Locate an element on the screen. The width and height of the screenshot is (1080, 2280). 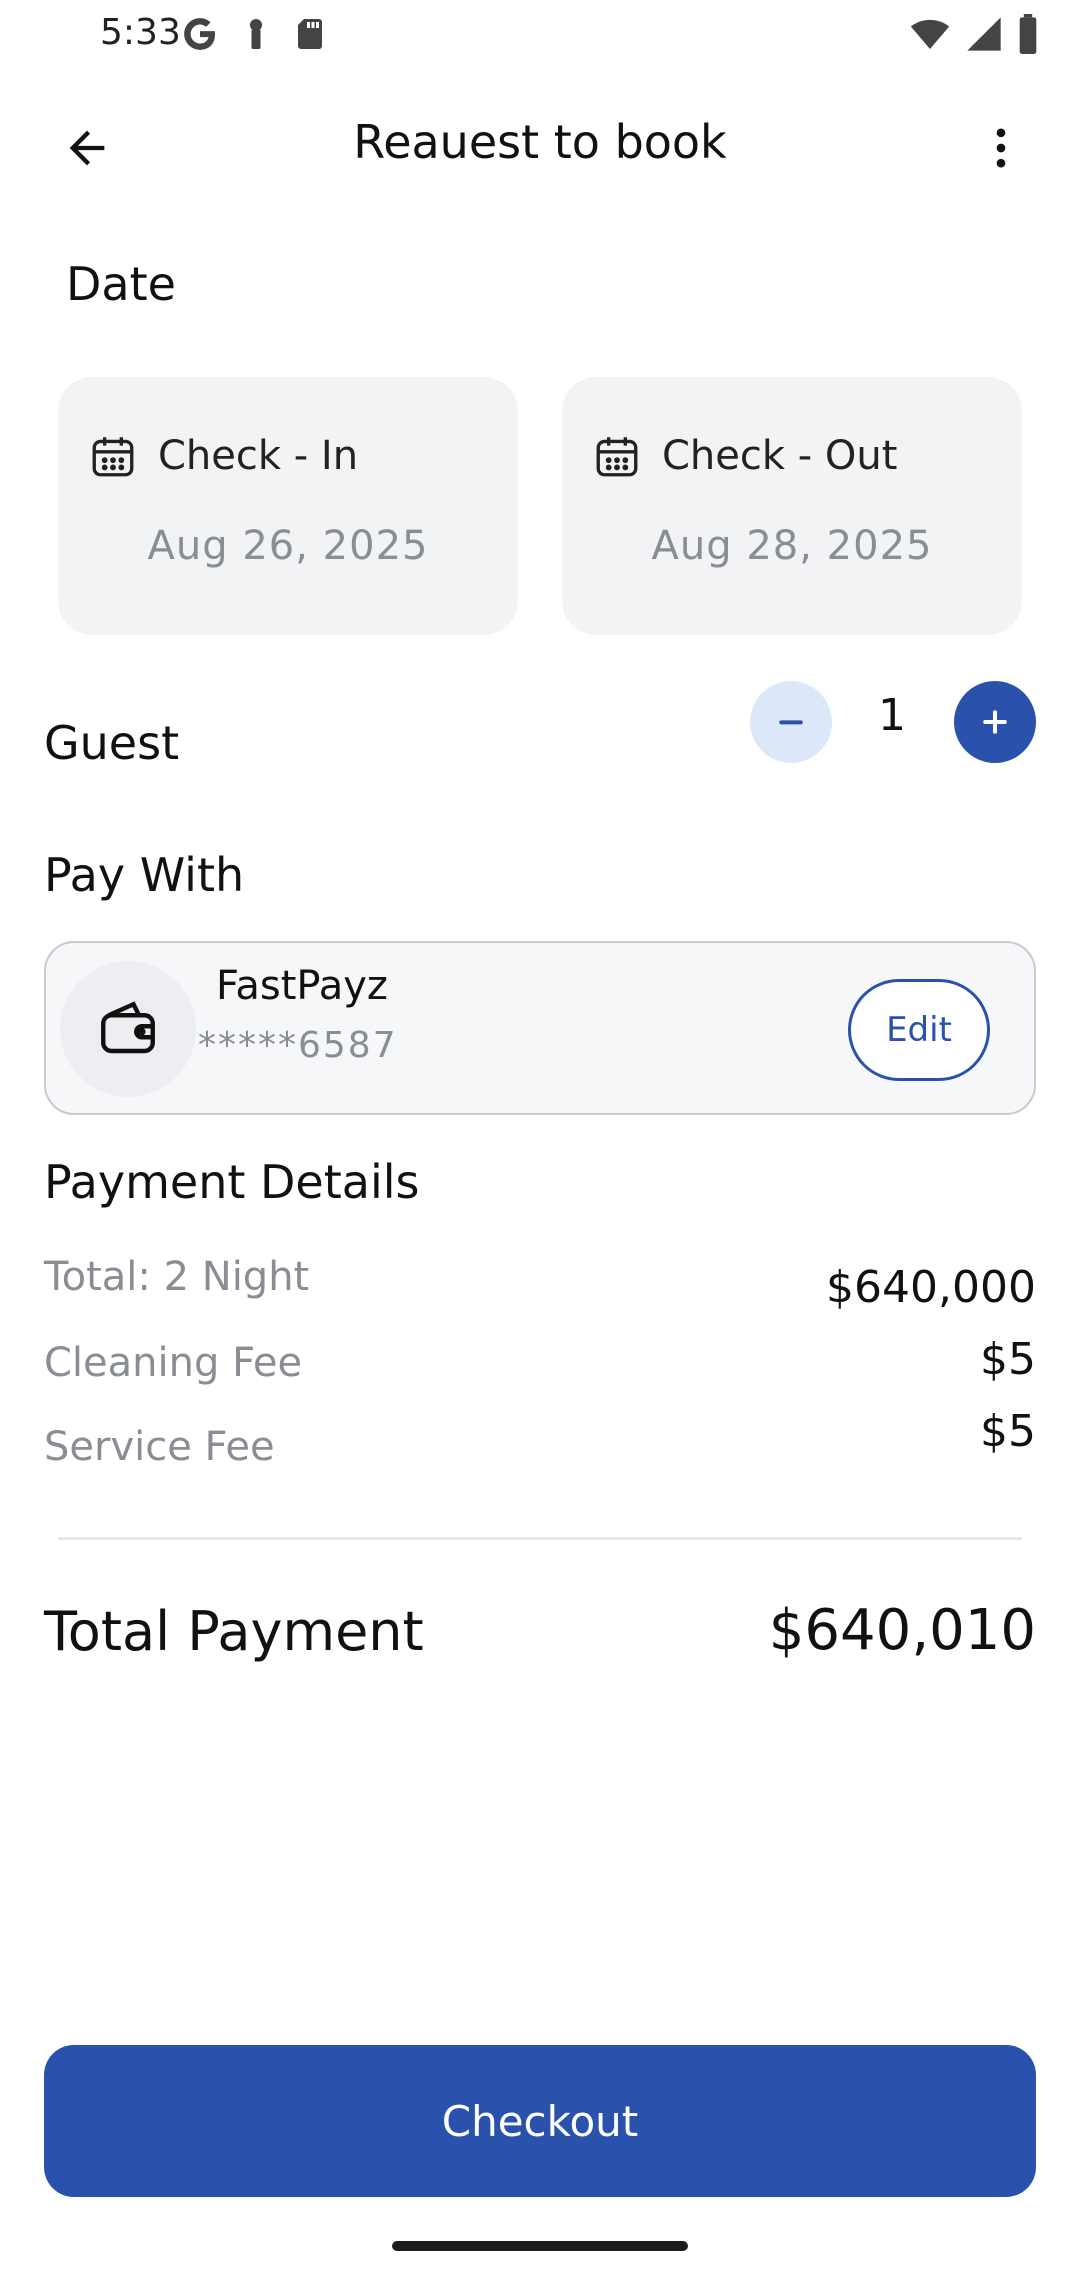
check-in-label: Check - In is located at coordinates (258, 456).